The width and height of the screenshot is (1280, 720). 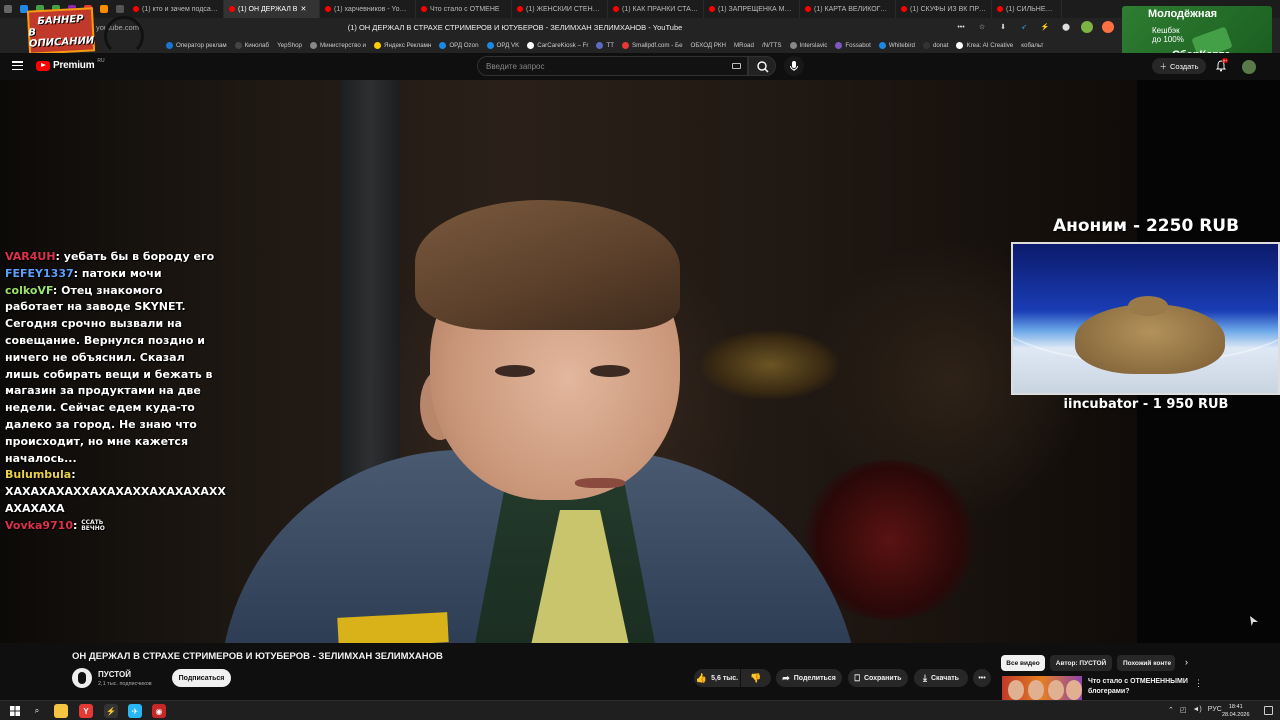 What do you see at coordinates (1045, 27) in the screenshot?
I see `extension-icon: ⚡` at bounding box center [1045, 27].